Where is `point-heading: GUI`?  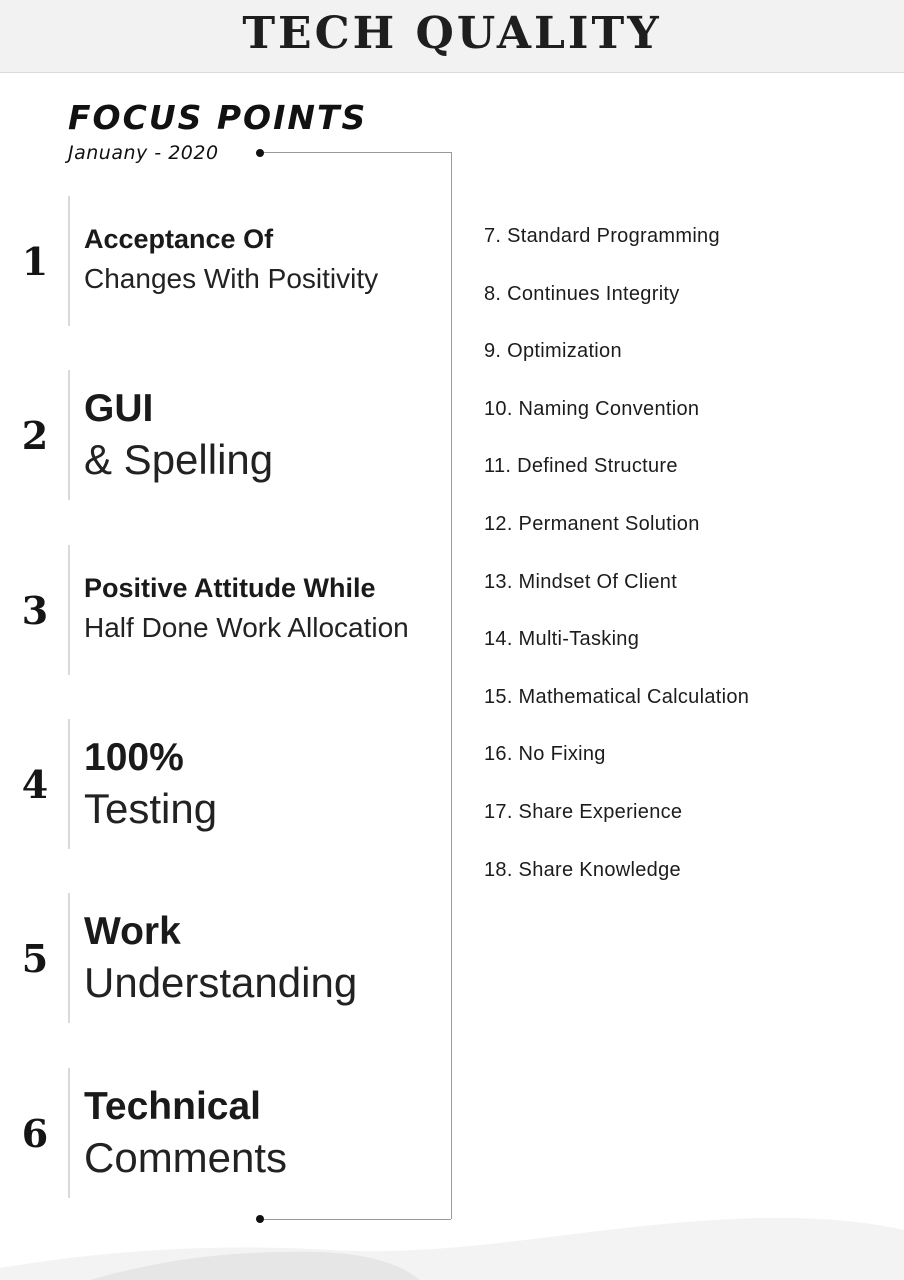 point-heading: GUI is located at coordinates (119, 408).